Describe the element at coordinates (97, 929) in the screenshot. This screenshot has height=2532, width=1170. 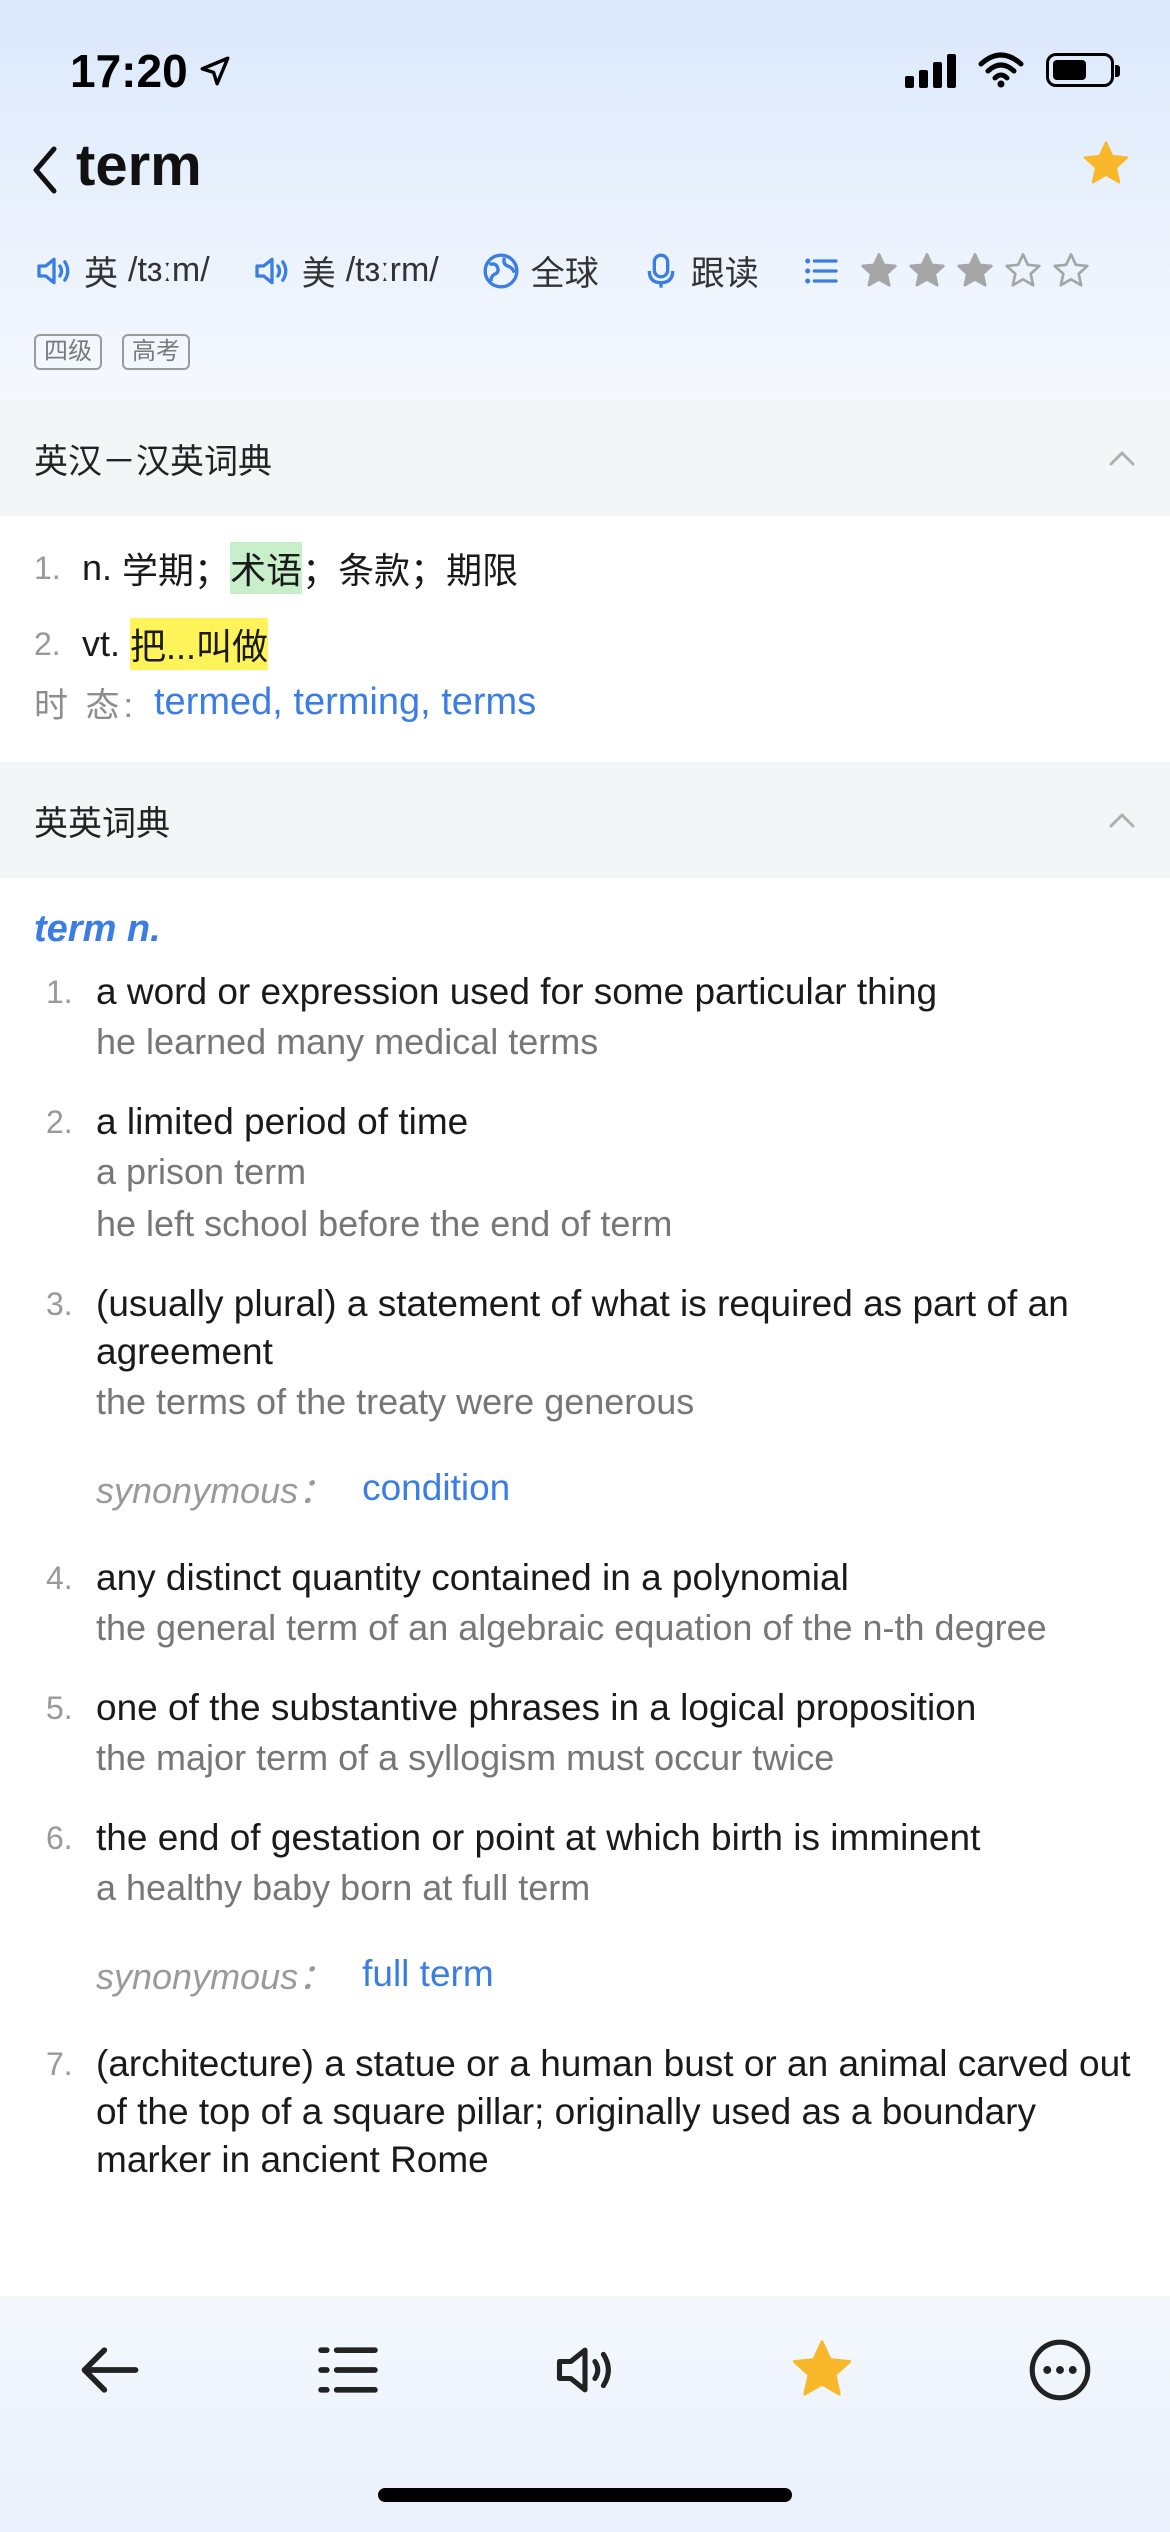
I see `ee-headword: term n.` at that location.